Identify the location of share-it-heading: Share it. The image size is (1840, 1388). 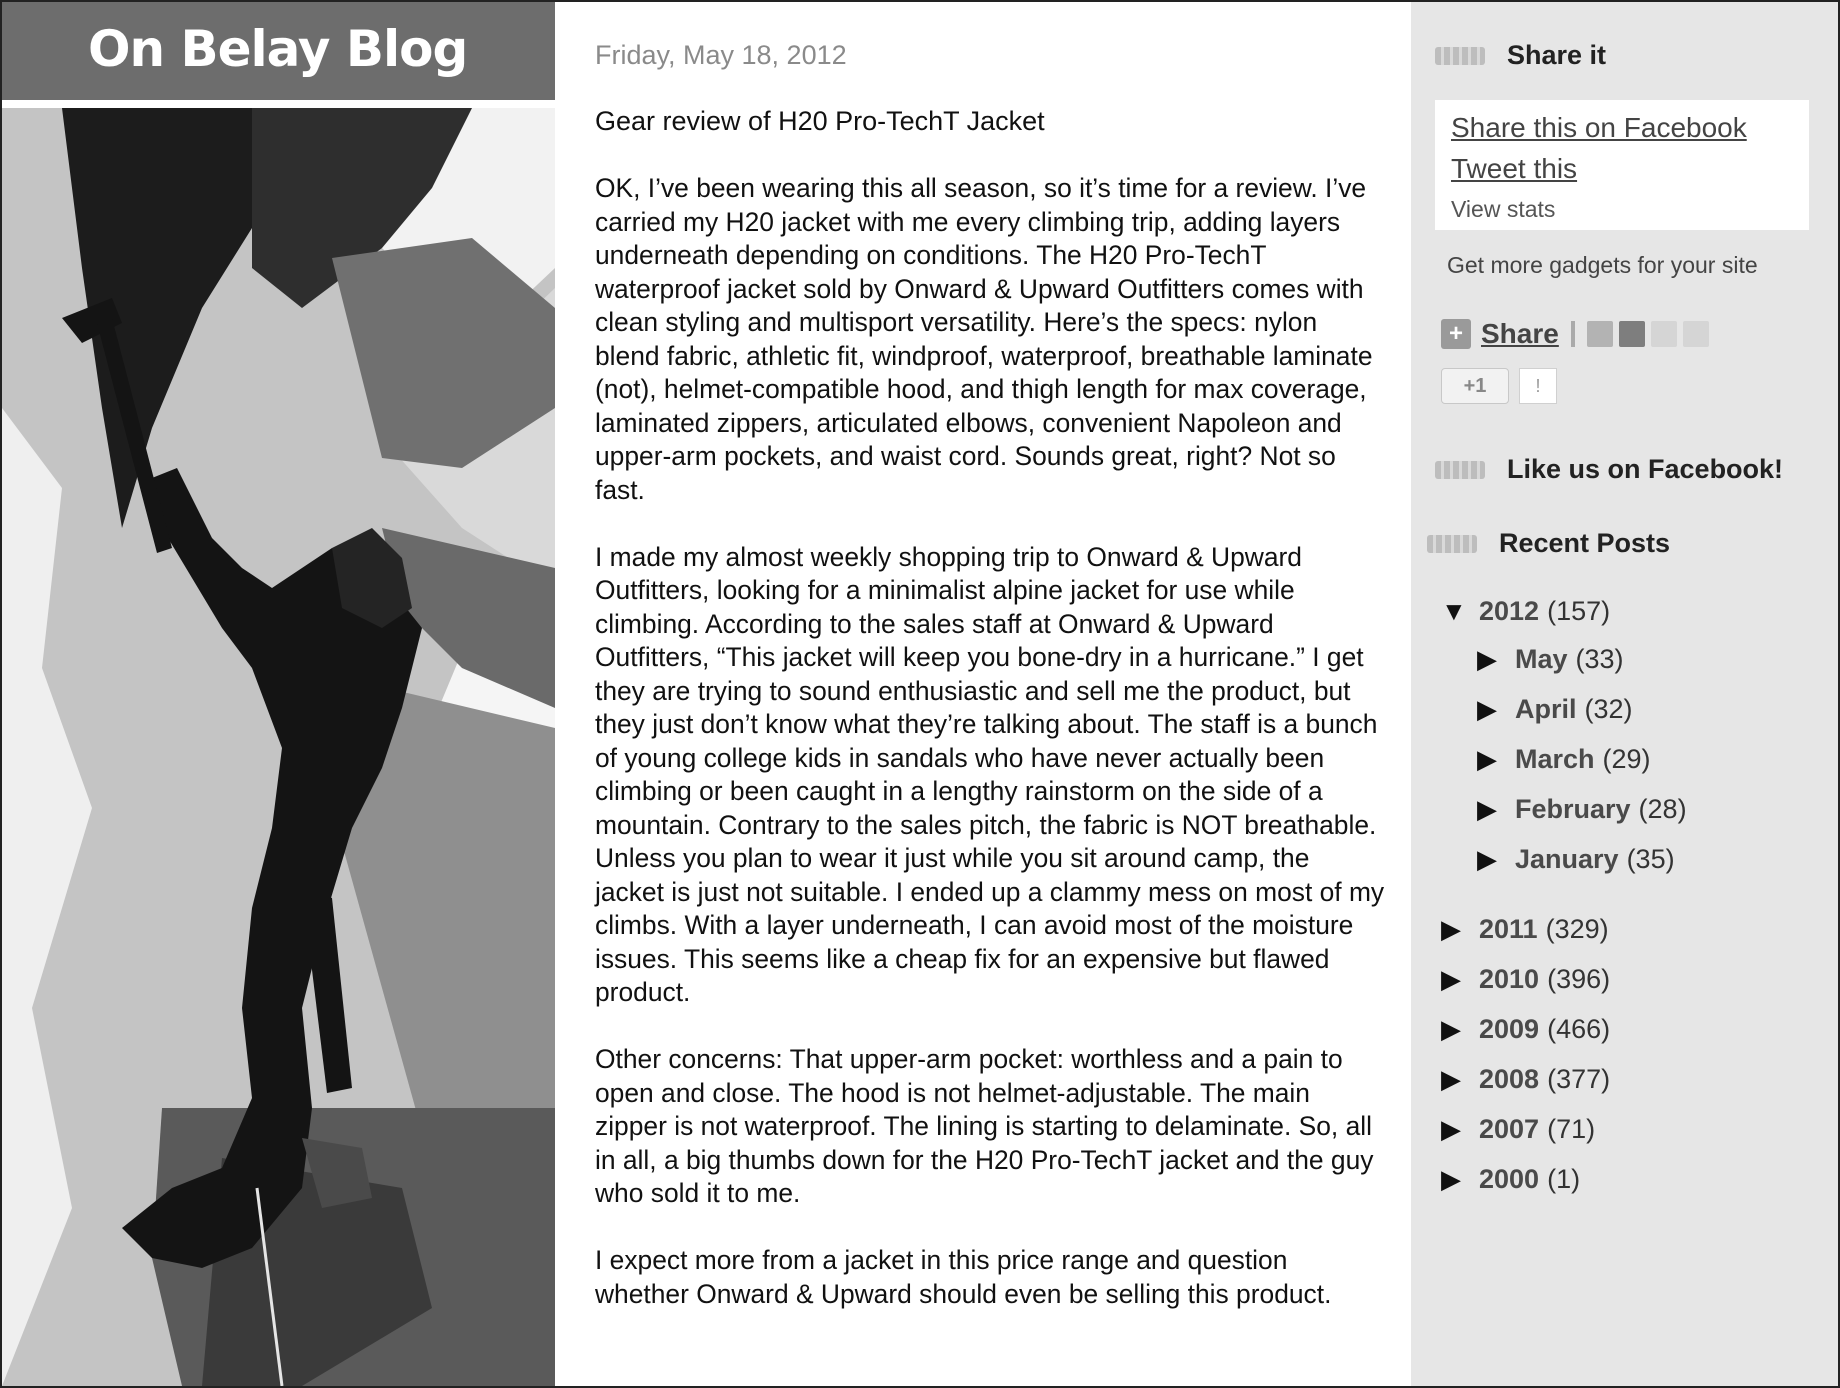
(1520, 55).